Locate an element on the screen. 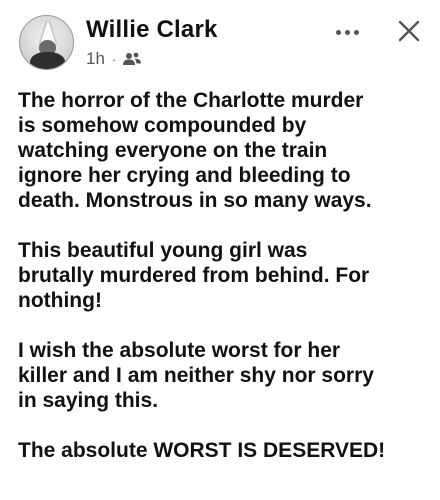 This screenshot has width=440, height=500. author-name: Willie Clark is located at coordinates (152, 30).